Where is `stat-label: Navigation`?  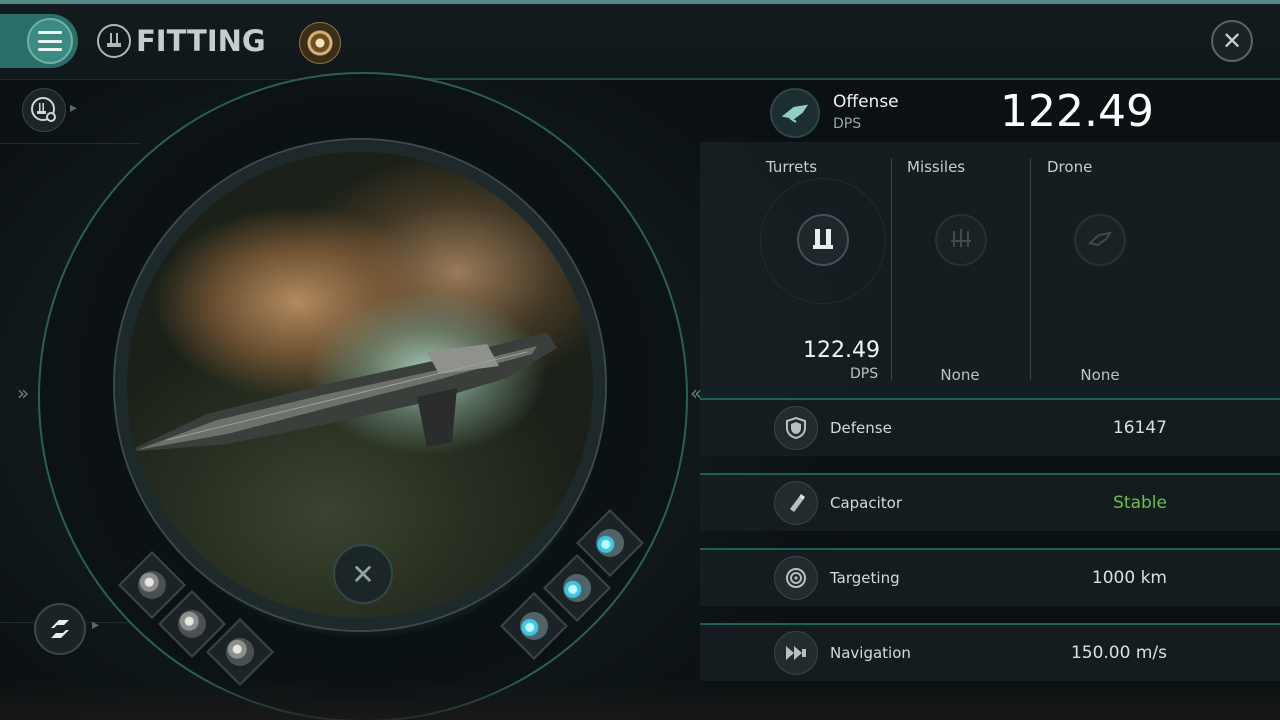
stat-label: Navigation is located at coordinates (870, 653).